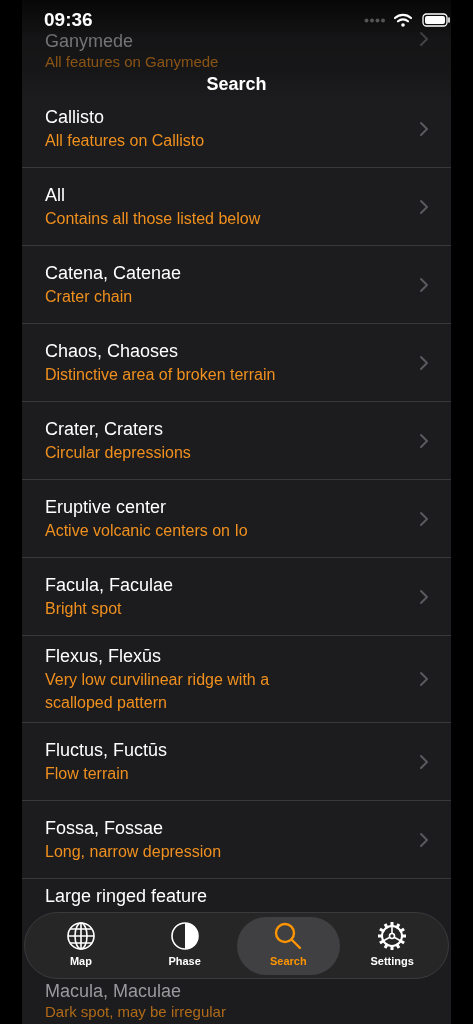 This screenshot has height=1024, width=473. What do you see at coordinates (236, 285) in the screenshot?
I see `list-row: Catena, Catenae Crater chain` at bounding box center [236, 285].